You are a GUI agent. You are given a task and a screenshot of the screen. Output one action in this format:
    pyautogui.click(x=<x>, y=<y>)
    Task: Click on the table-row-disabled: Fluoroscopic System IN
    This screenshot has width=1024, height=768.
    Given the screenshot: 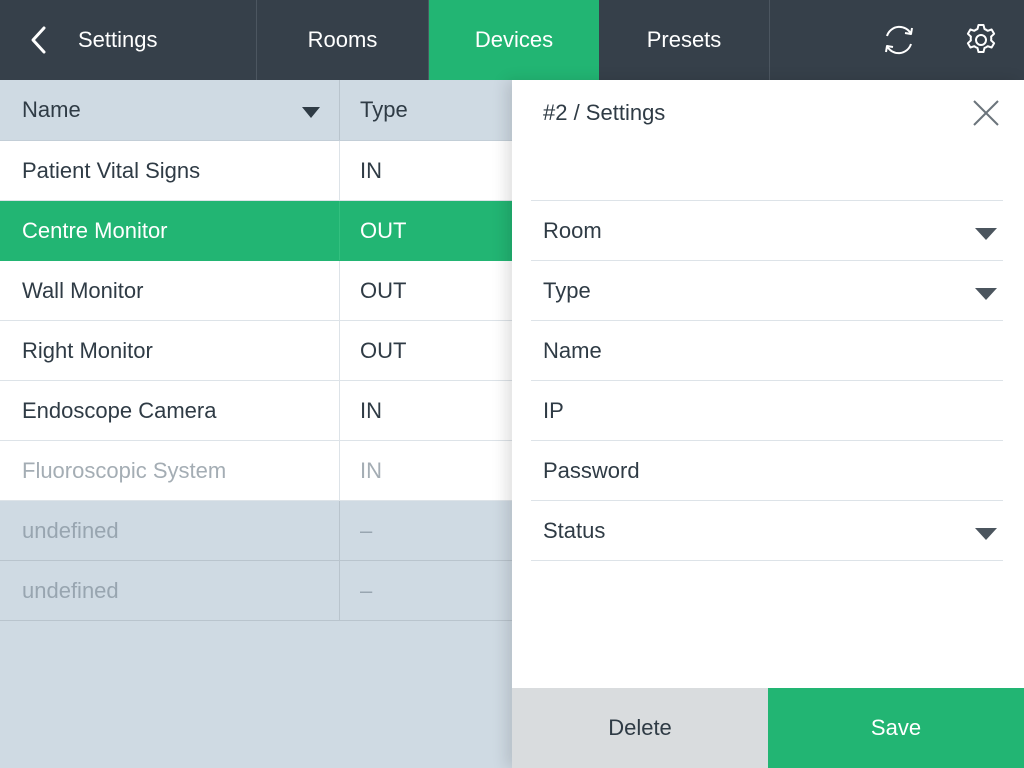 What is the action you would take?
    pyautogui.click(x=256, y=471)
    